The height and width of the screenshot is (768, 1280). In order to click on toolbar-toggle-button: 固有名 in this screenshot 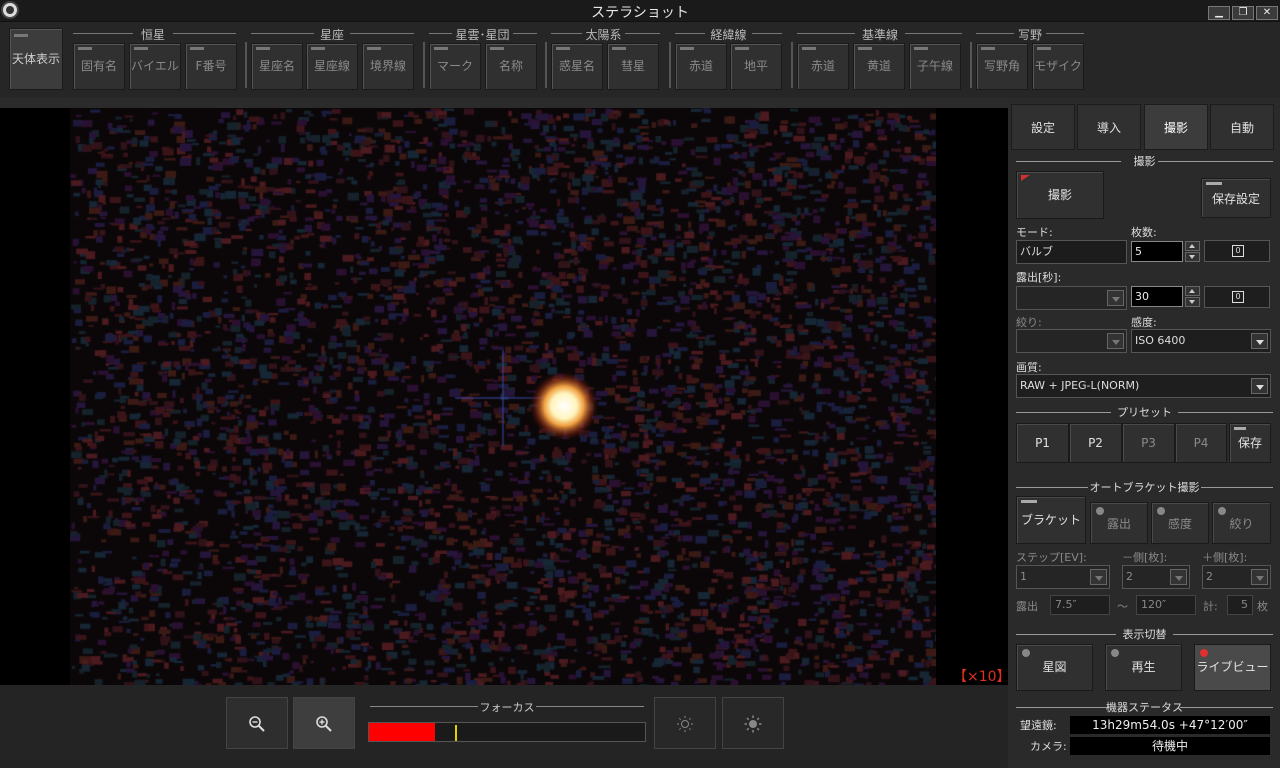, I will do `click(99, 66)`.